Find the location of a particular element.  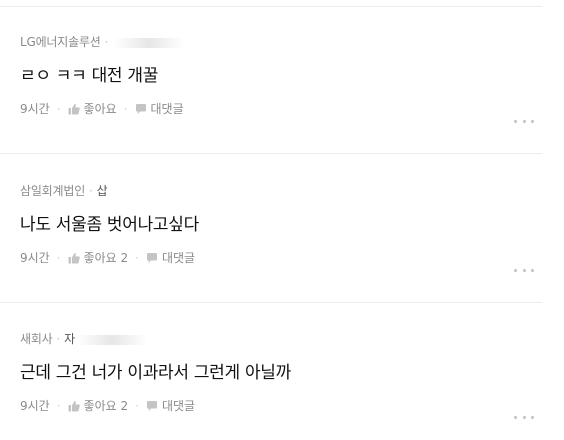

company-name: 삼일회계법인 is located at coordinates (53, 191).